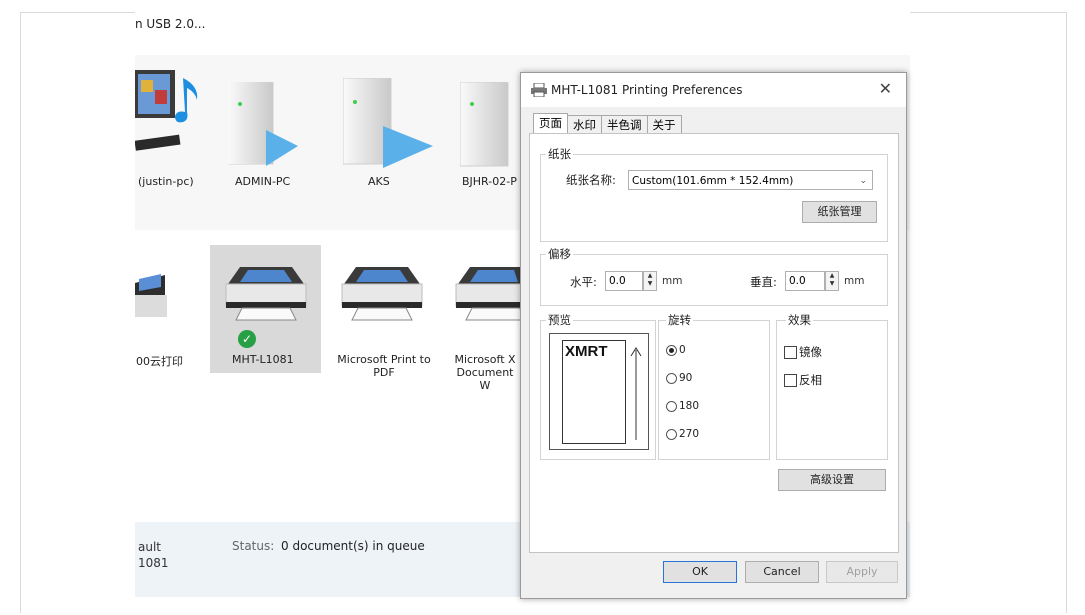  I want to click on computer-icon-bjhr, so click(489, 127).